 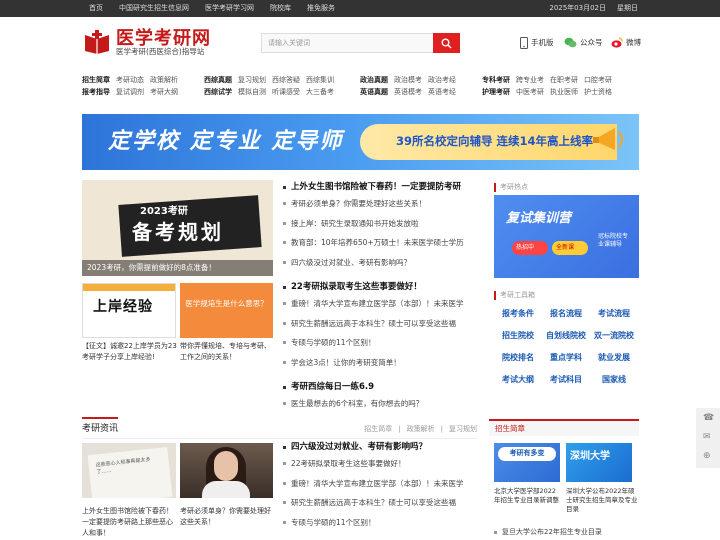 I want to click on cat-item: 英语考经, so click(x=442, y=92).